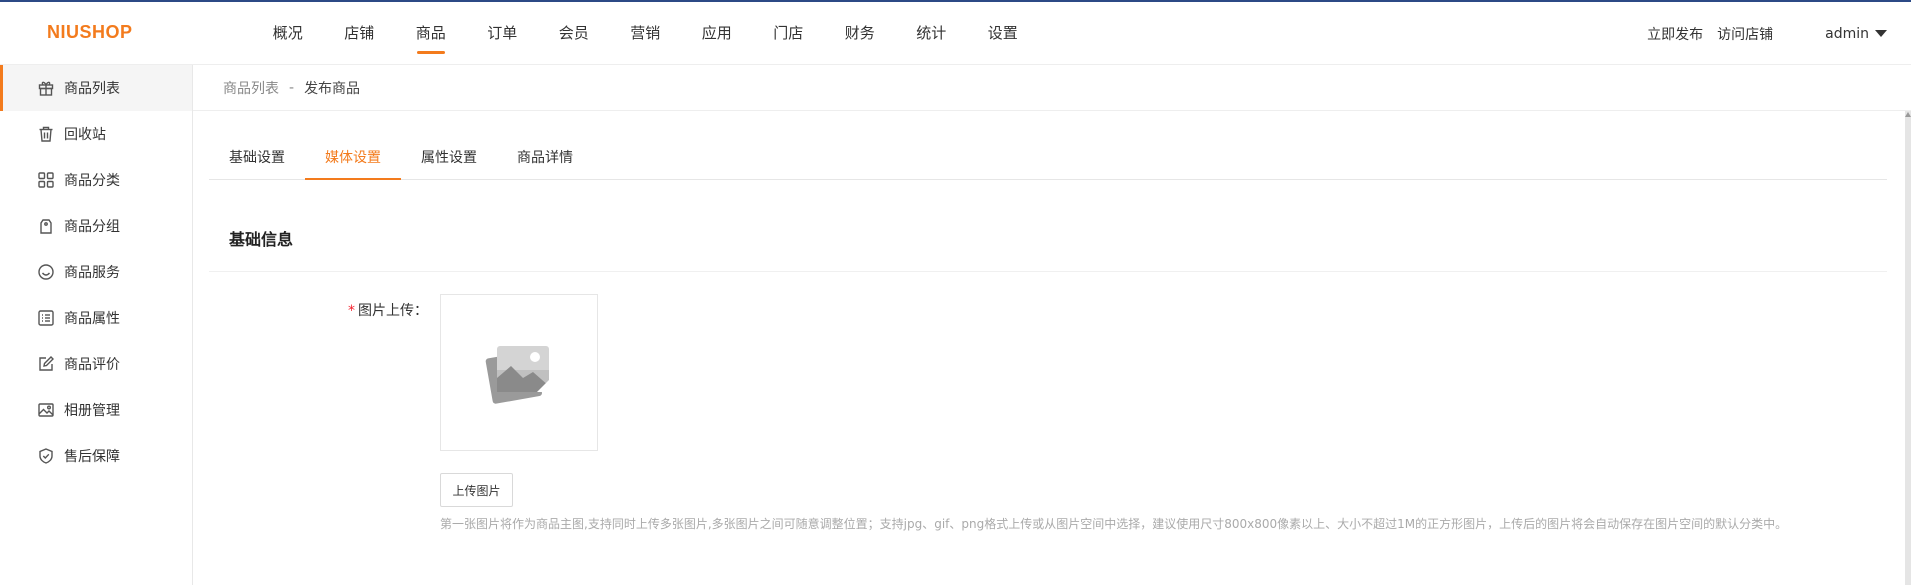  I want to click on nav-marketing: 营销, so click(646, 33).